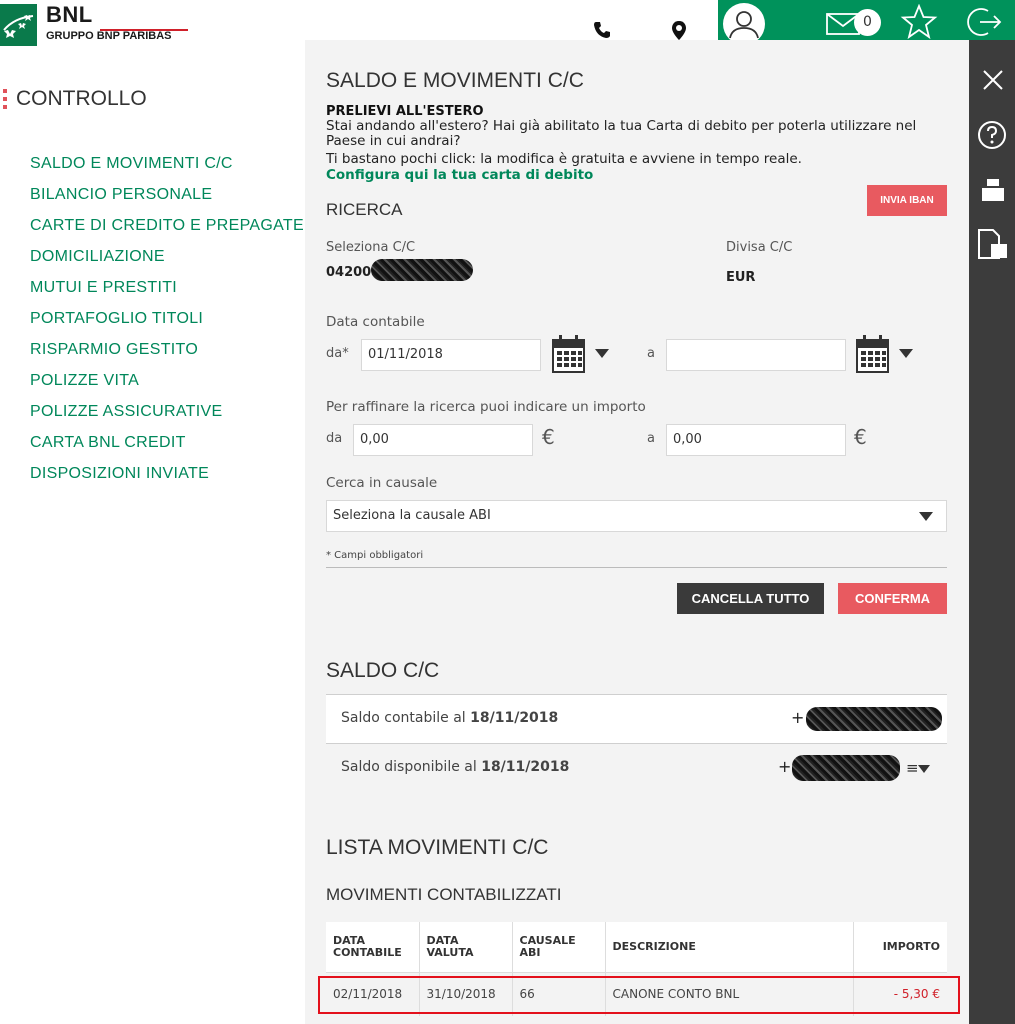  What do you see at coordinates (636, 718) in the screenshot?
I see `saldo-contabile-row: Saldo contabile al 18/11/2018 +` at bounding box center [636, 718].